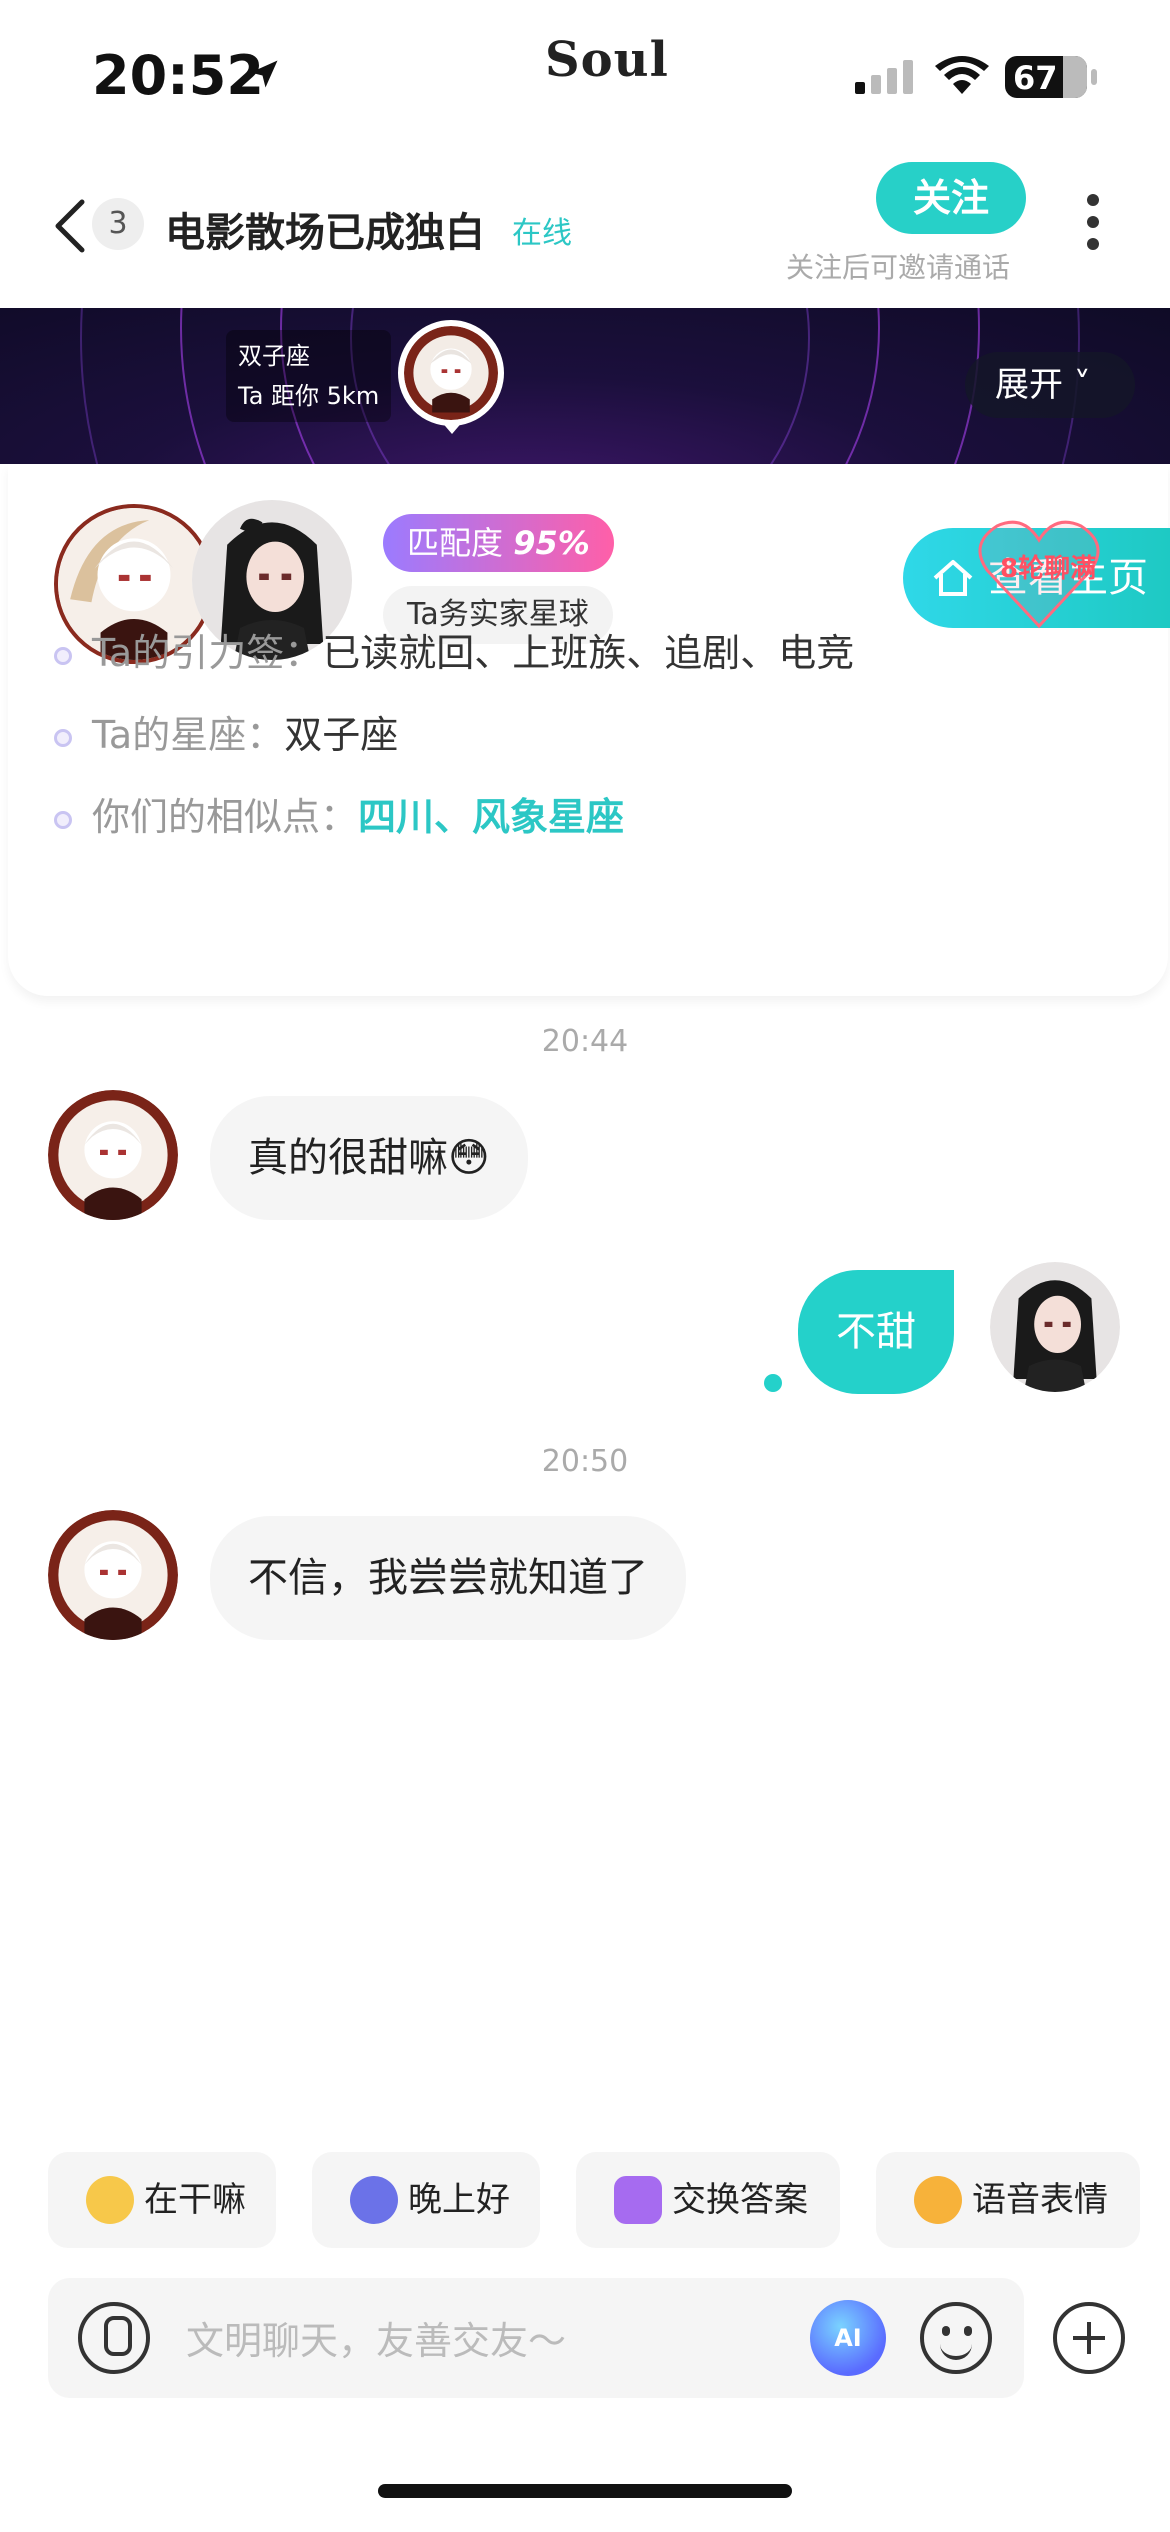  Describe the element at coordinates (884, 77) in the screenshot. I see `cellular-signal-icon` at that location.